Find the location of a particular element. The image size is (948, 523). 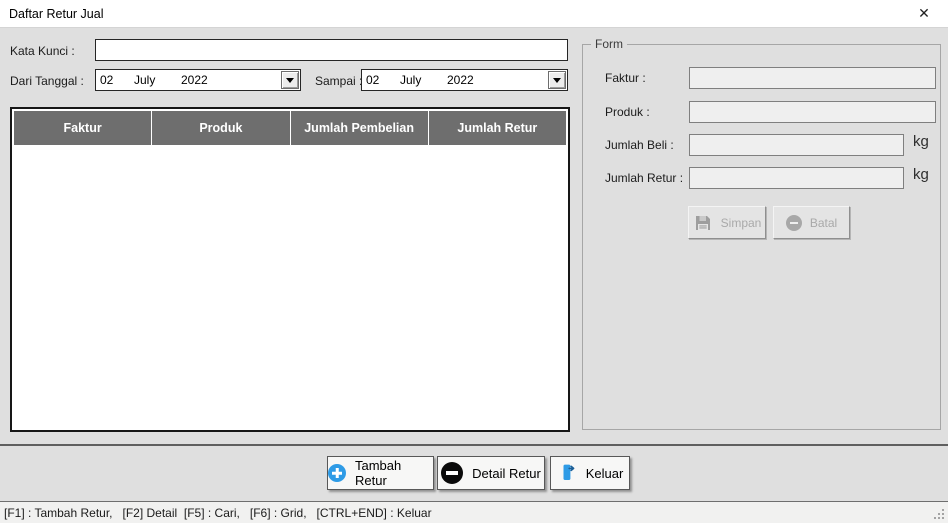

keluar-label: Keluar is located at coordinates (604, 473).